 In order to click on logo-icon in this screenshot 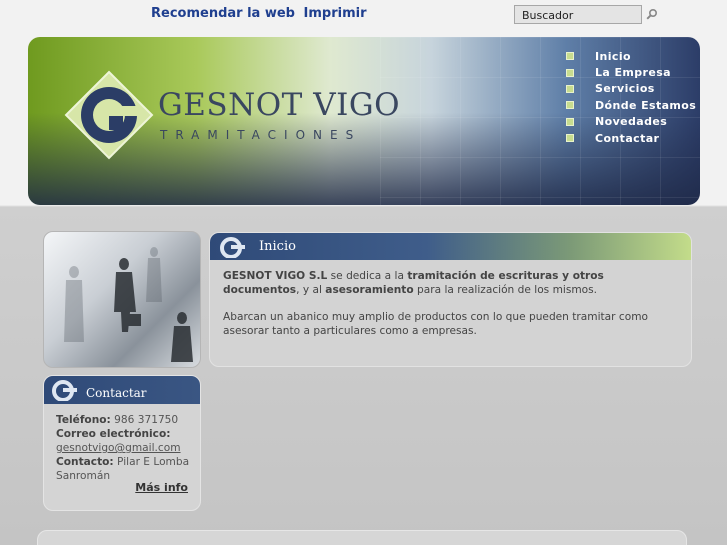, I will do `click(109, 115)`.